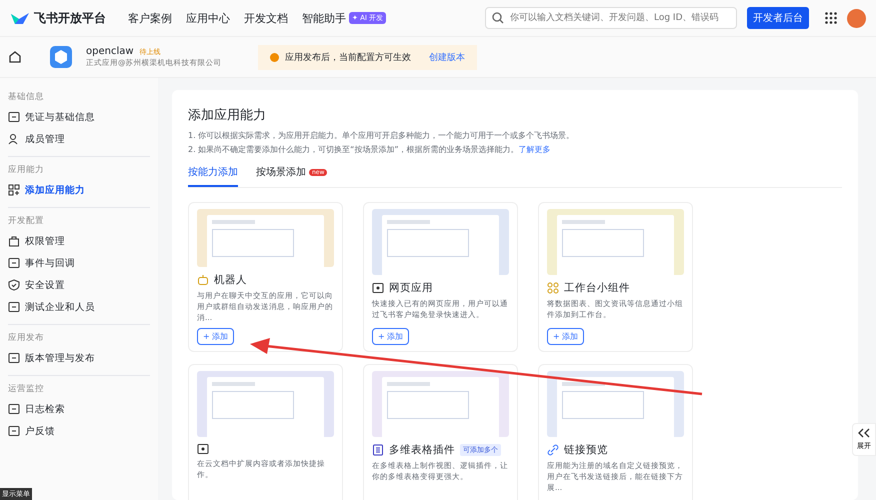 The width and height of the screenshot is (876, 500). What do you see at coordinates (14, 241) in the screenshot?
I see `bag-icon` at bounding box center [14, 241].